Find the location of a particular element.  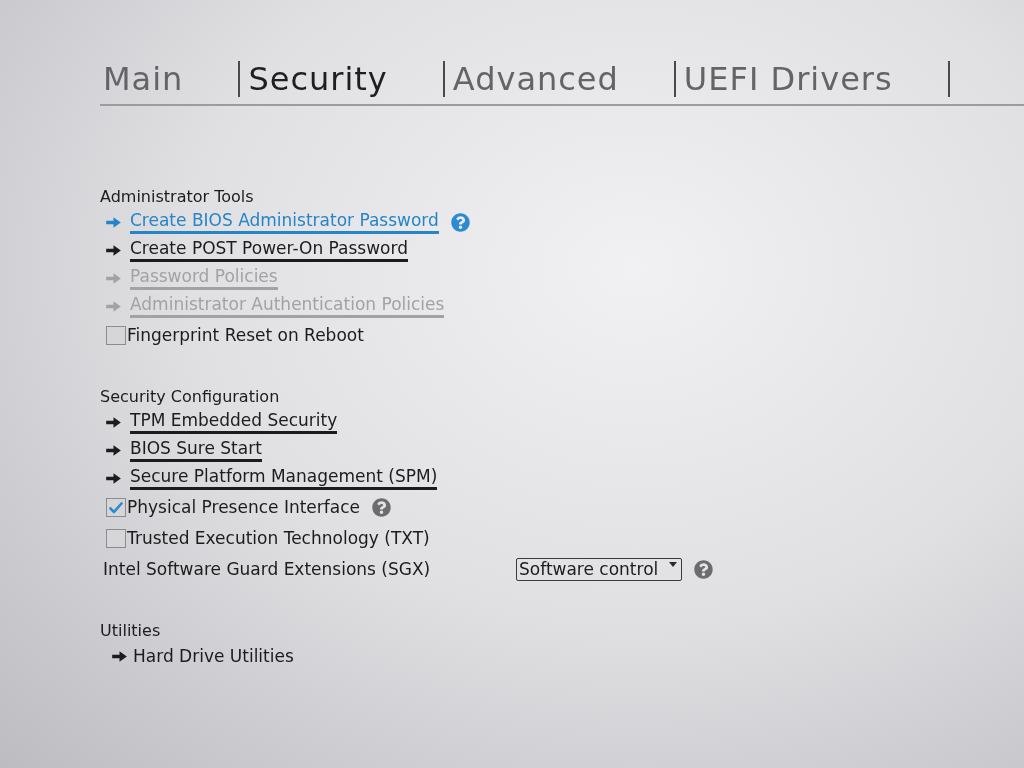

menu-link: Hard Drive Utilities is located at coordinates (213, 656).